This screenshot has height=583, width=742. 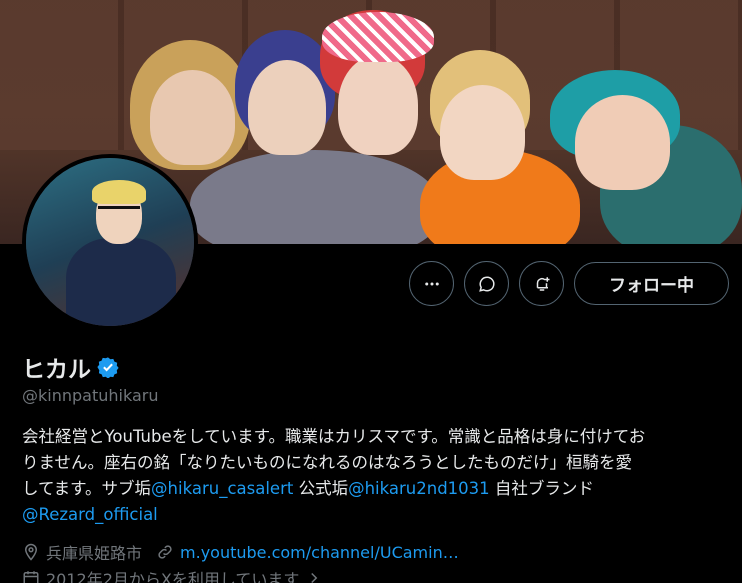 What do you see at coordinates (651, 283) in the screenshot?
I see `following-button: フォロー中` at bounding box center [651, 283].